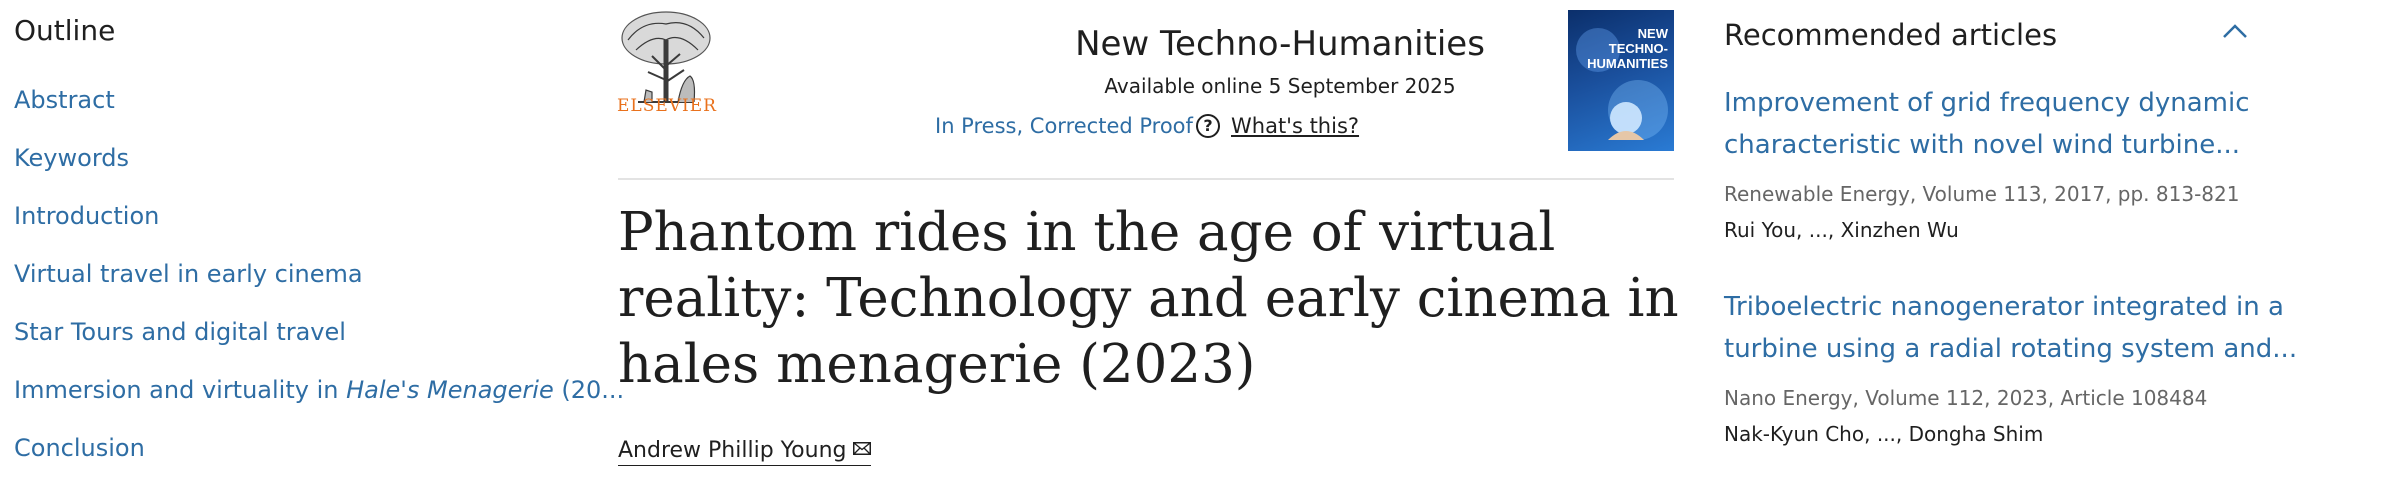 The width and height of the screenshot is (2386, 492). What do you see at coordinates (1638, 48) in the screenshot?
I see `cover-title-line-2: TECHNO-` at bounding box center [1638, 48].